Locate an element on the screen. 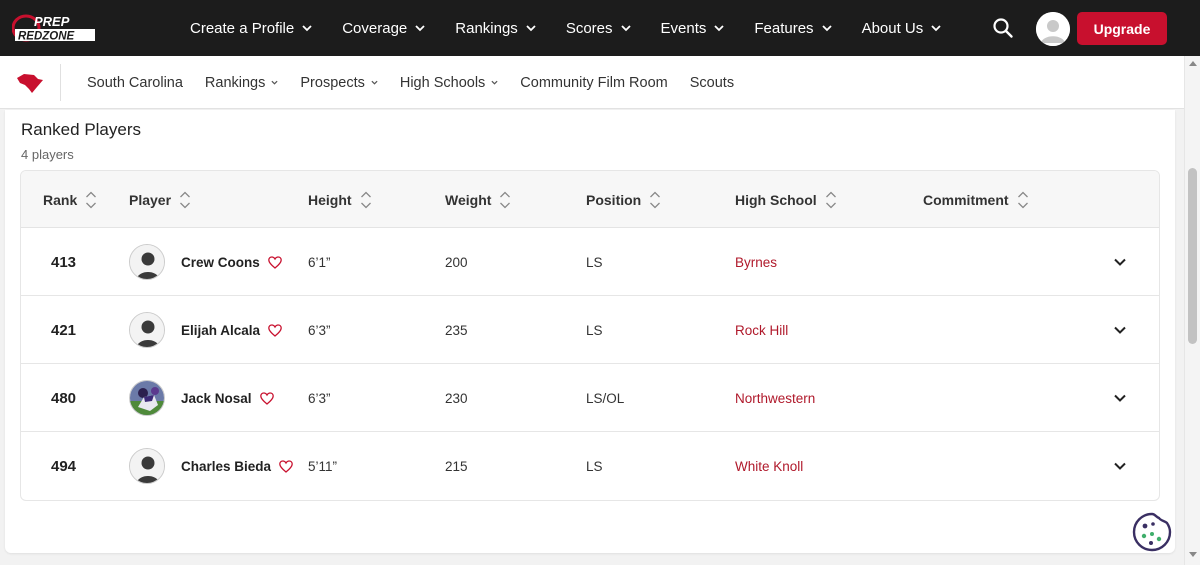  rank-value: 413 is located at coordinates (64, 262).